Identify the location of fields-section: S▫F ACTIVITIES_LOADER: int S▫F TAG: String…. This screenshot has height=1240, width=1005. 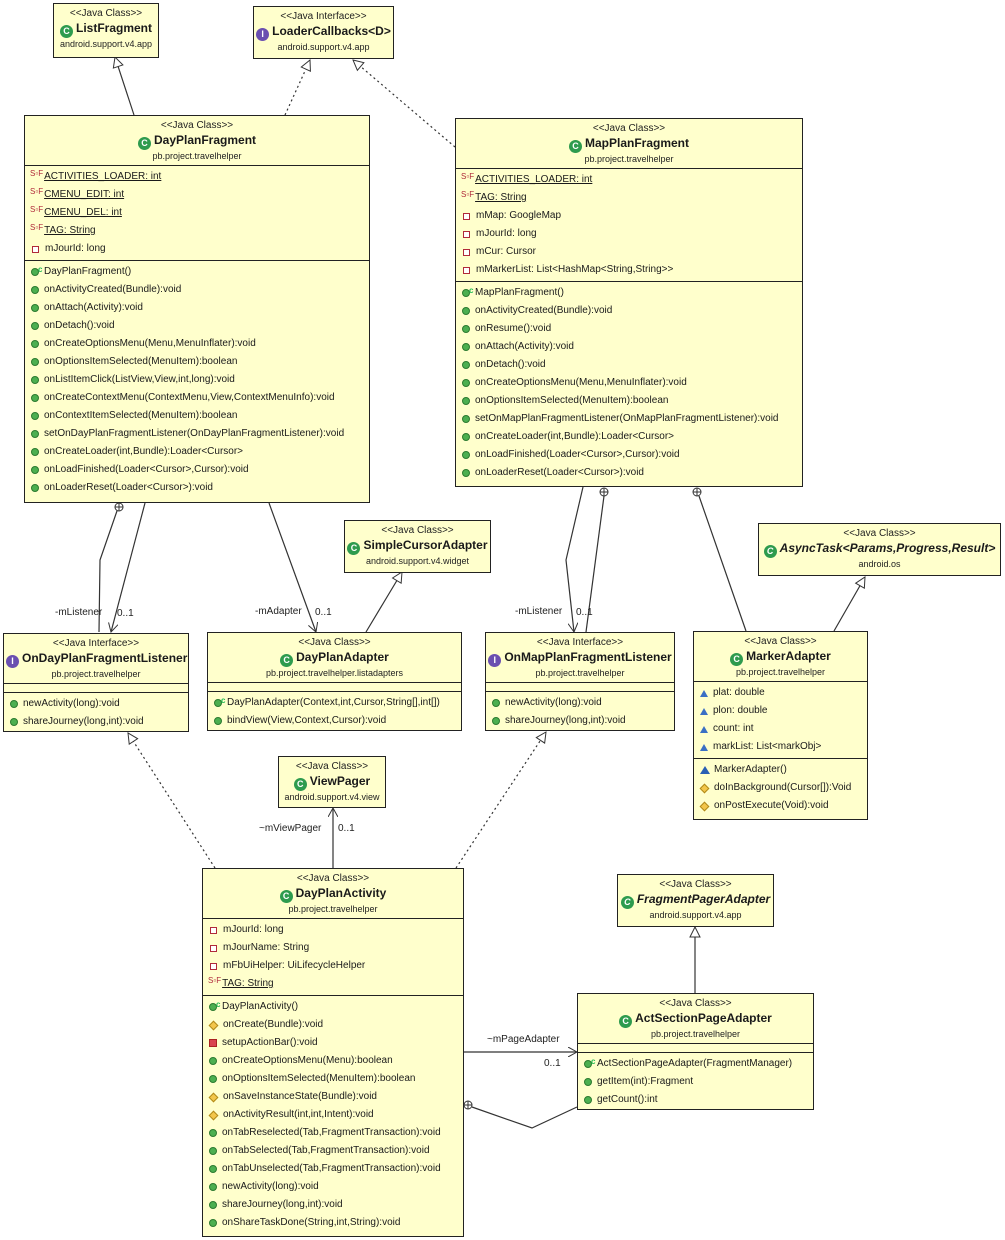
(629, 224).